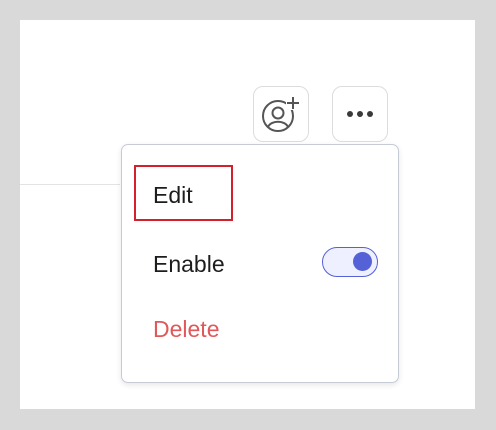 The height and width of the screenshot is (430, 496). I want to click on add-user-button, so click(281, 114).